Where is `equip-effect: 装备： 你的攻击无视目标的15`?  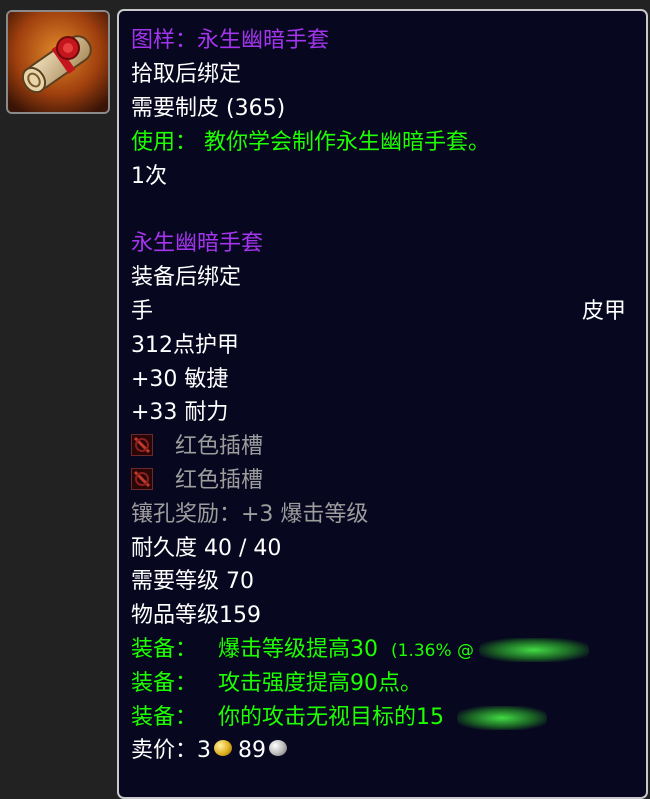 equip-effect: 装备： 你的攻击无视目标的15 is located at coordinates (287, 718).